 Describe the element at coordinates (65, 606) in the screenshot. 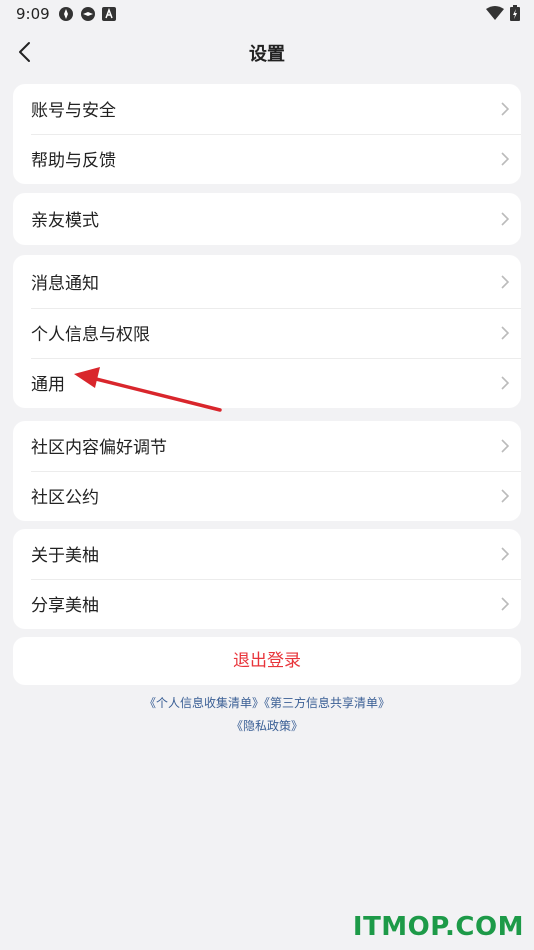

I see `row-label: 分享美柚` at that location.